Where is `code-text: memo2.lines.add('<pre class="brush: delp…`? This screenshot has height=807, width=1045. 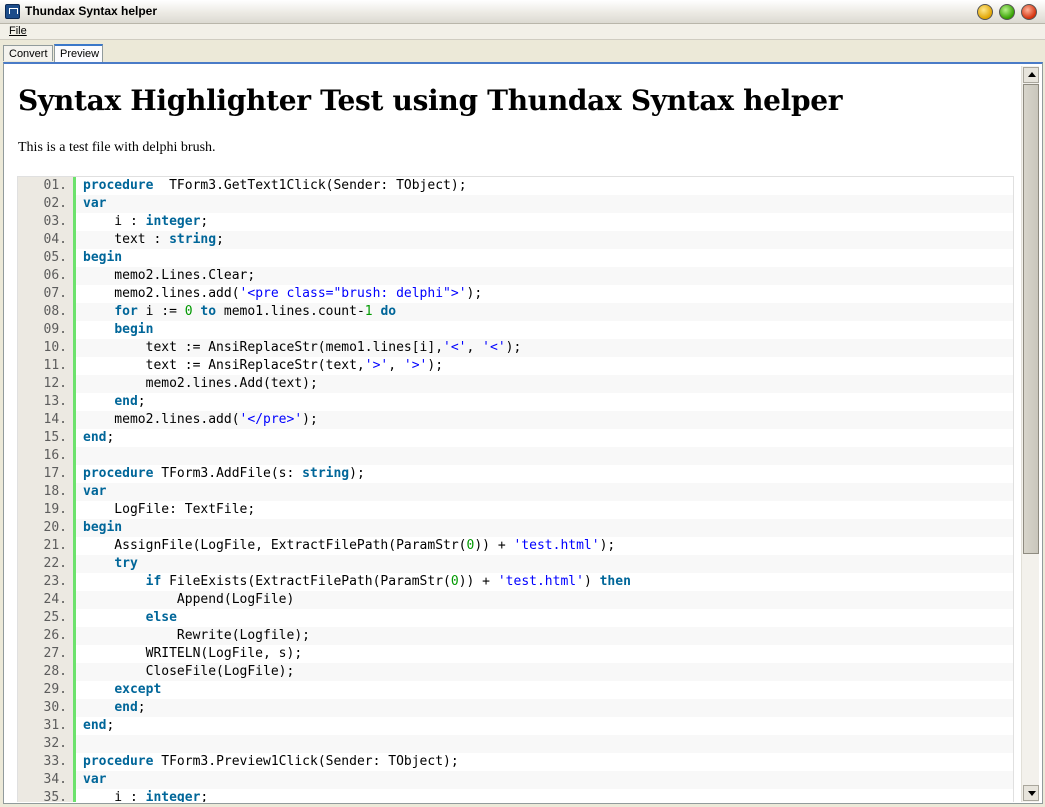
code-text: memo2.lines.add('<pre class="brush: delp… is located at coordinates (282, 294).